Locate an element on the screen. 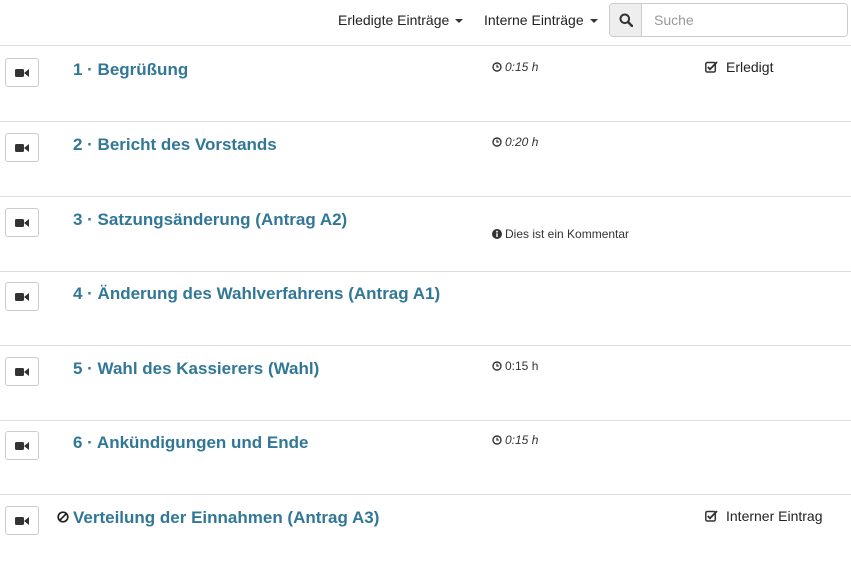 This screenshot has height=570, width=851. comment-text: Dies ist ein Kommentar is located at coordinates (567, 234).